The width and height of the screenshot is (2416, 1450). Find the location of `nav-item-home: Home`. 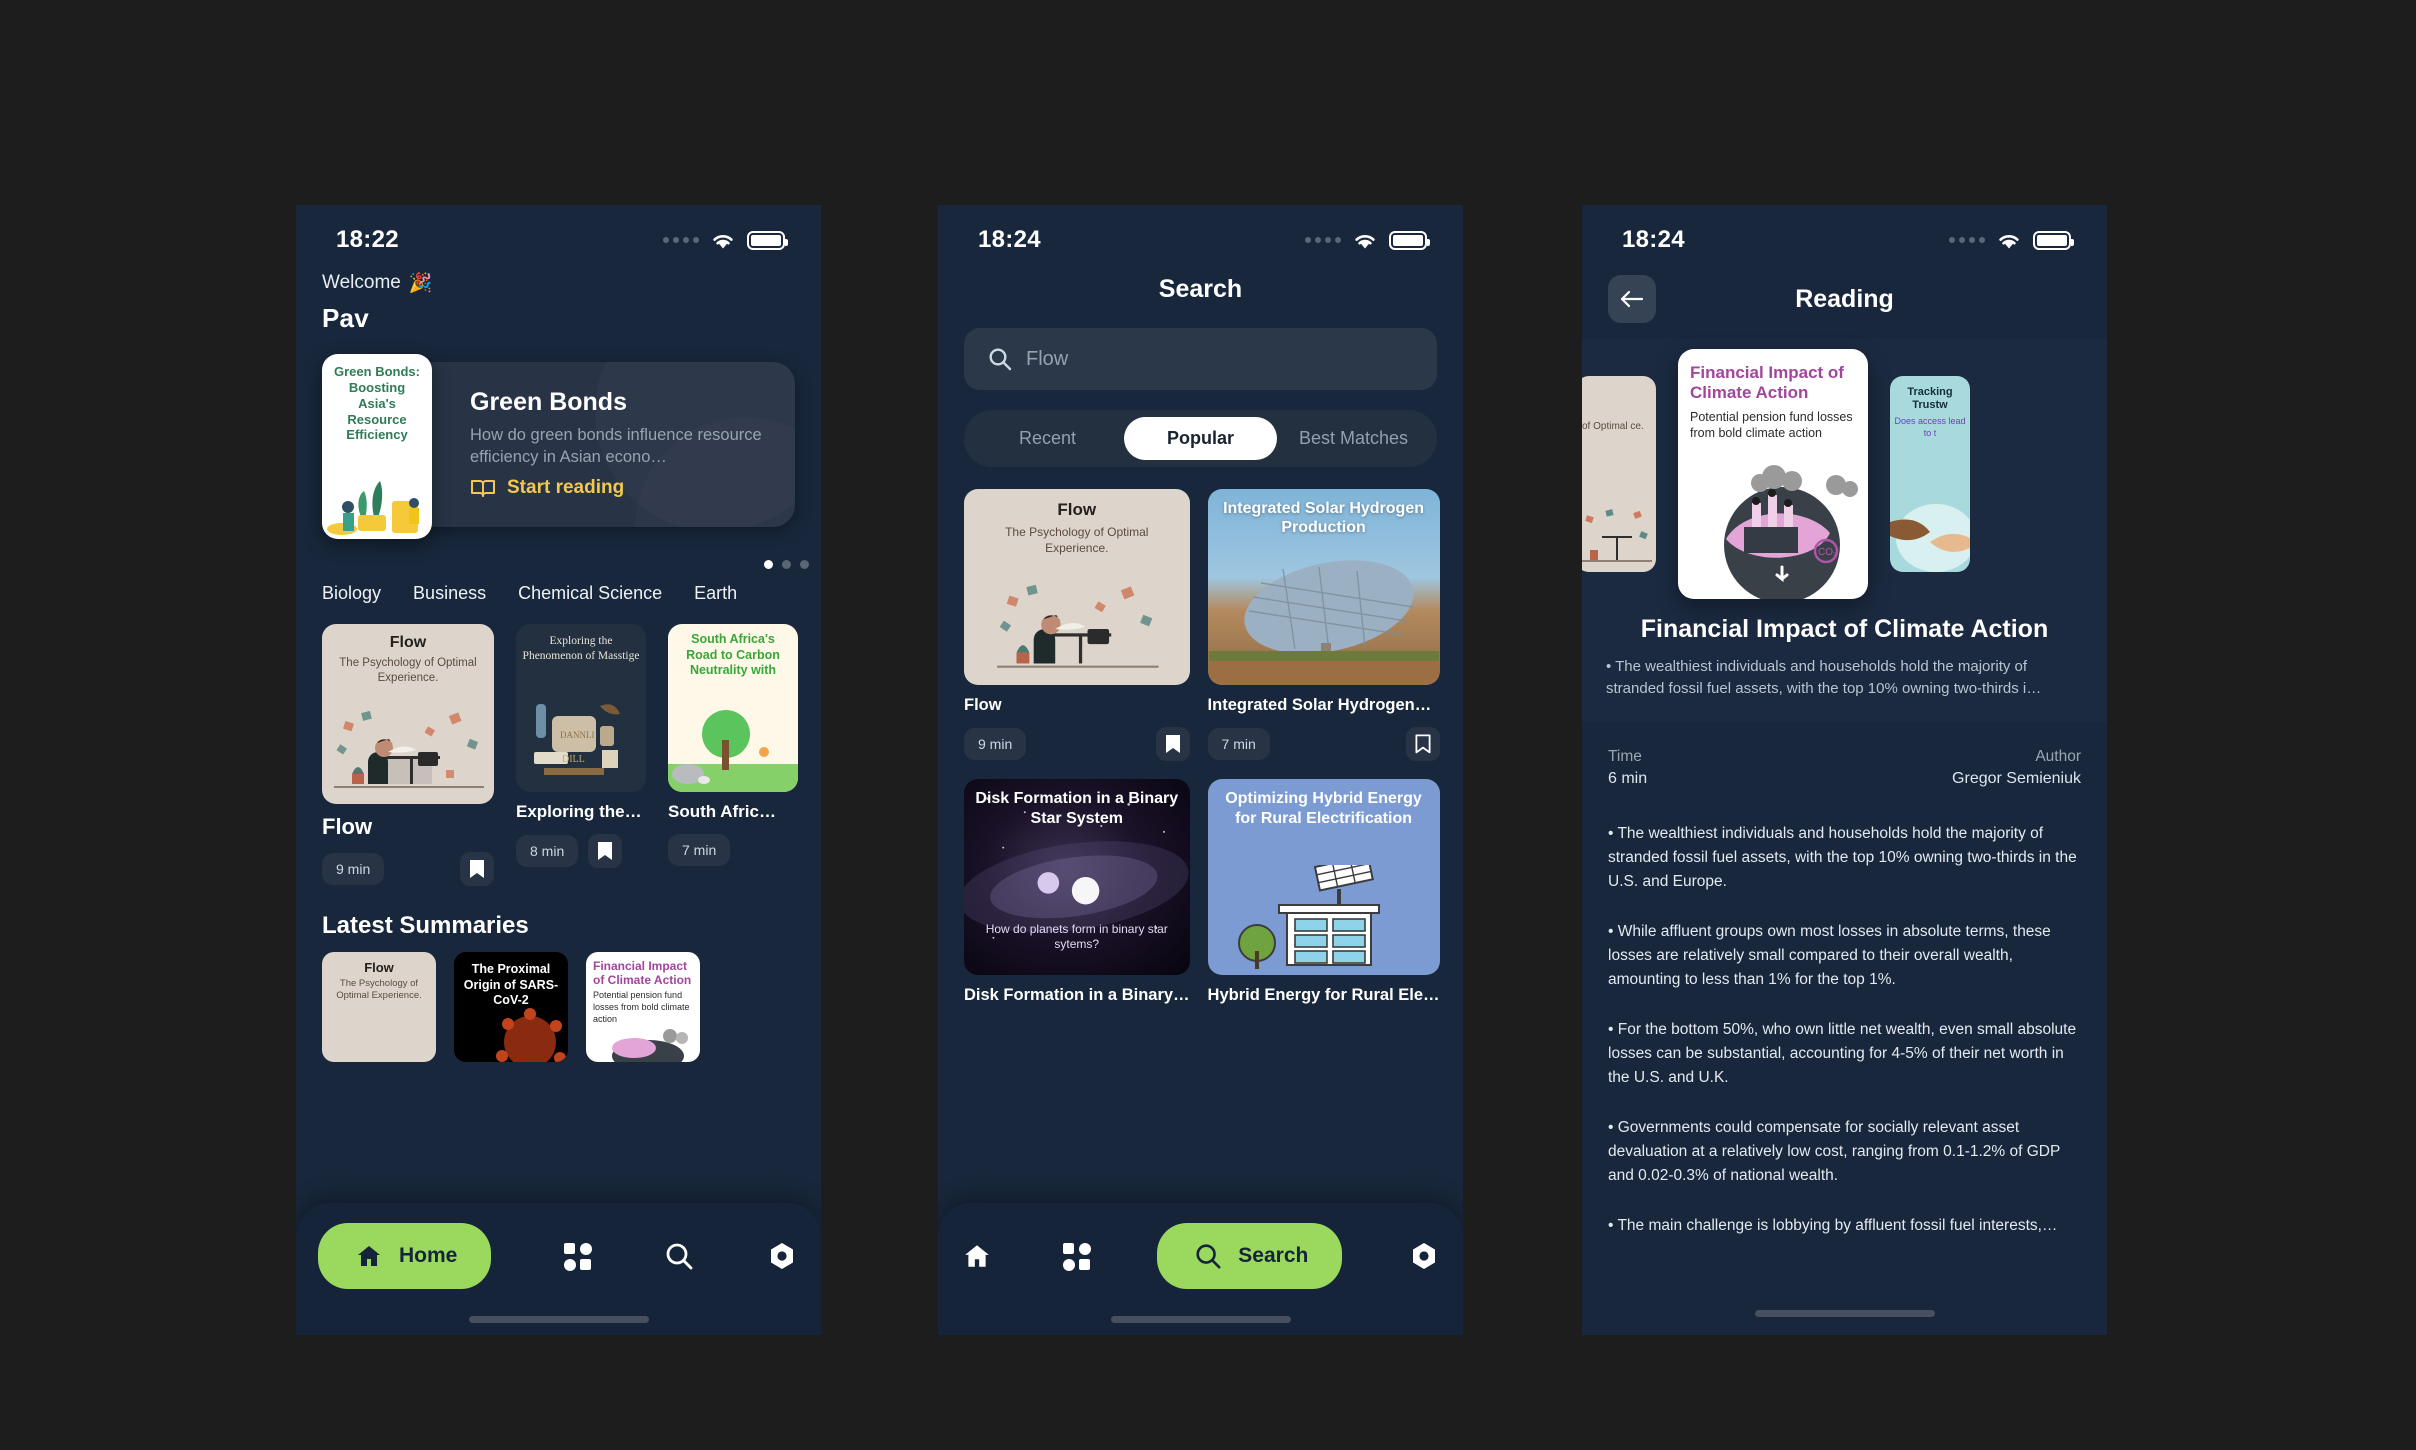

nav-item-home: Home is located at coordinates (405, 1256).